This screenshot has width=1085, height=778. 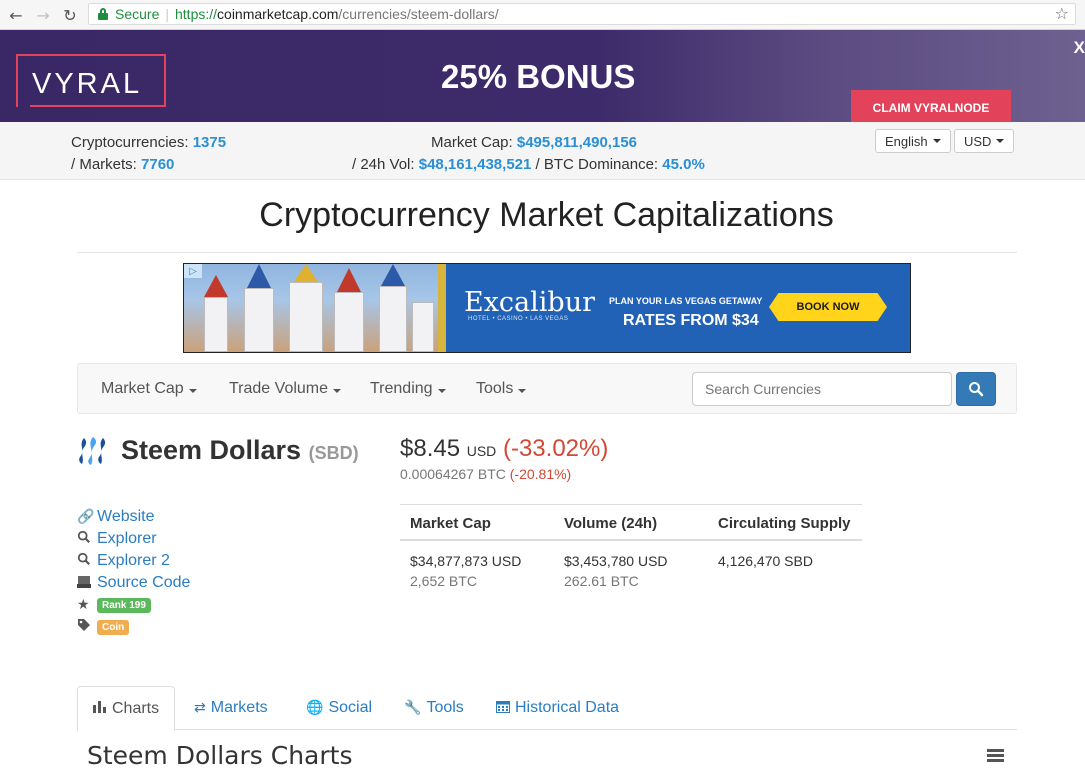 I want to click on vyral-ad-banner: VYRAL 25% BONUS CLAIM VYRALNODE X, so click(x=542, y=76).